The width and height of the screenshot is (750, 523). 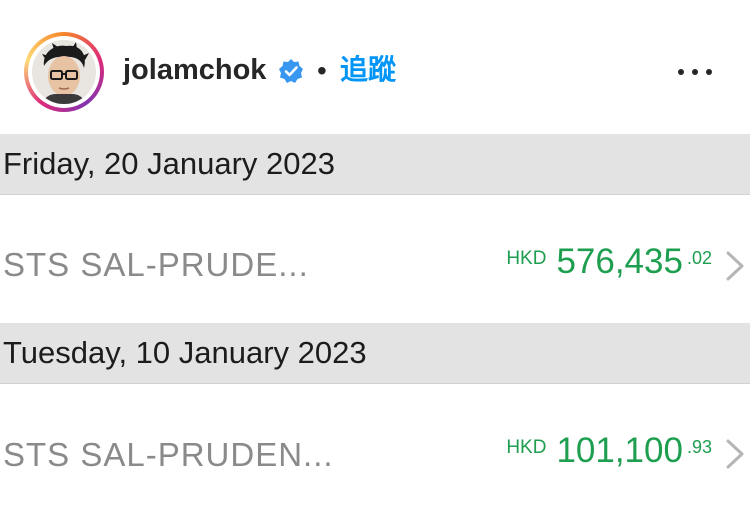 What do you see at coordinates (619, 450) in the screenshot?
I see `amount-value: 101,100` at bounding box center [619, 450].